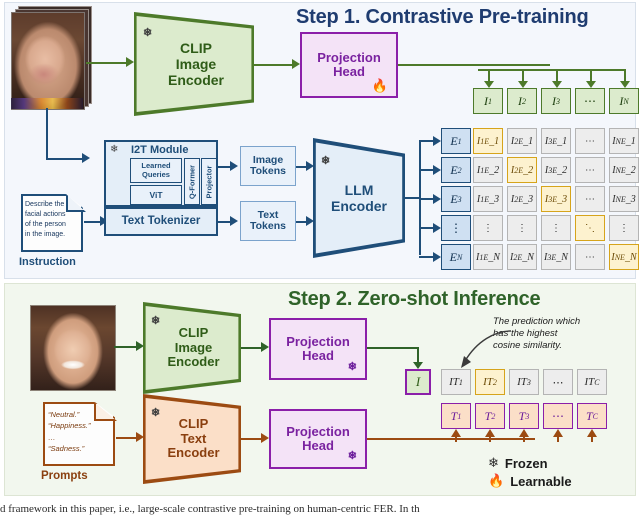  What do you see at coordinates (209, 181) in the screenshot?
I see `projector-label: Projector` at bounding box center [209, 181].